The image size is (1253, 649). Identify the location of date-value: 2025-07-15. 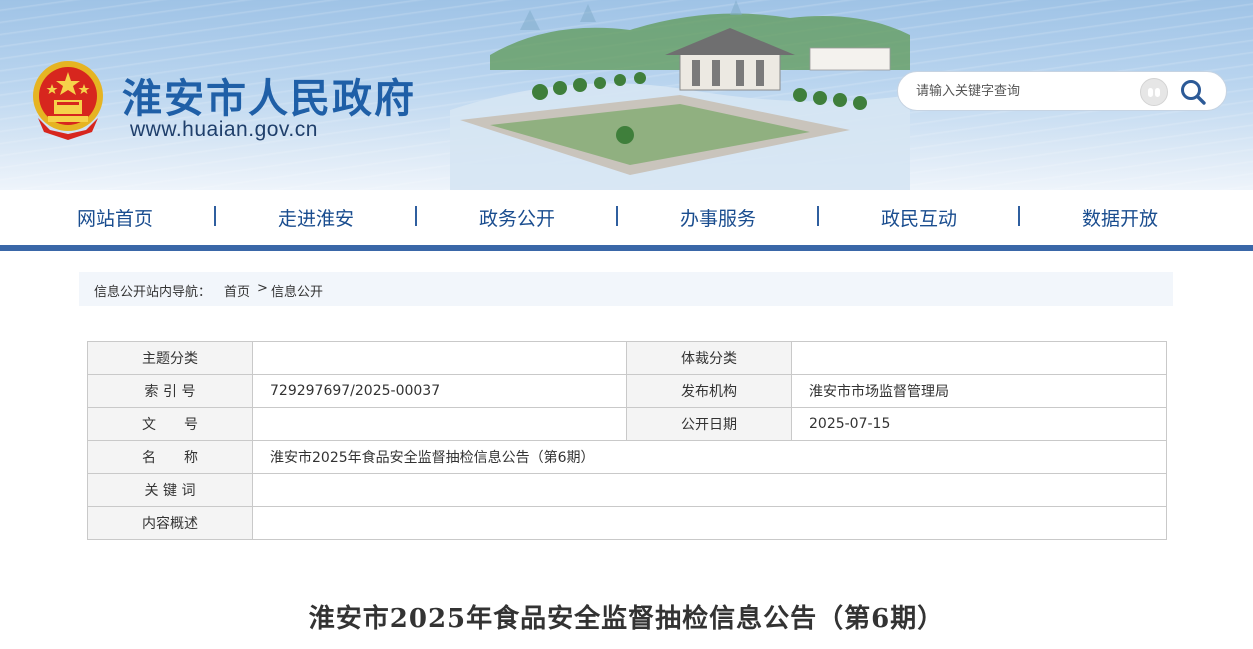
(979, 424).